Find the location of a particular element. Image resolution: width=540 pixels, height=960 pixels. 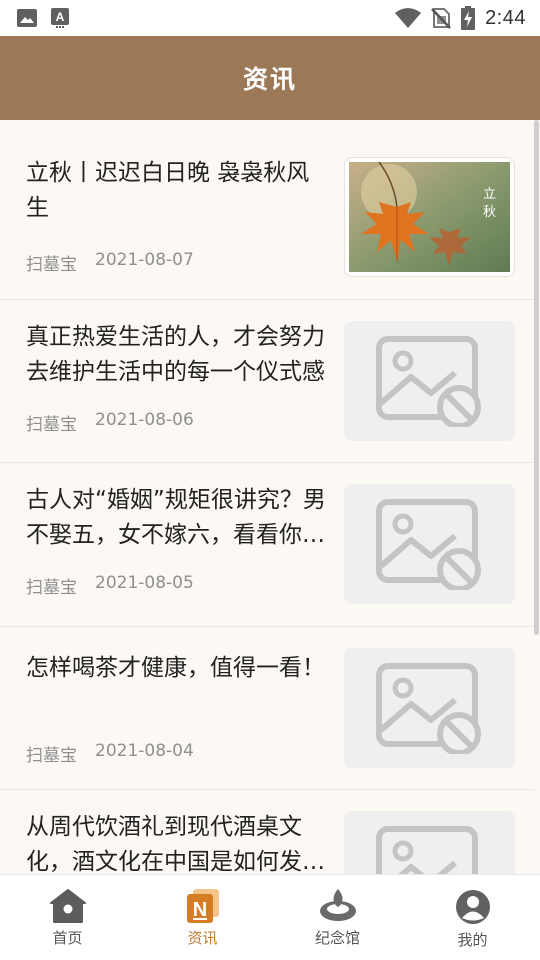

status-time: 2:44 is located at coordinates (505, 17).